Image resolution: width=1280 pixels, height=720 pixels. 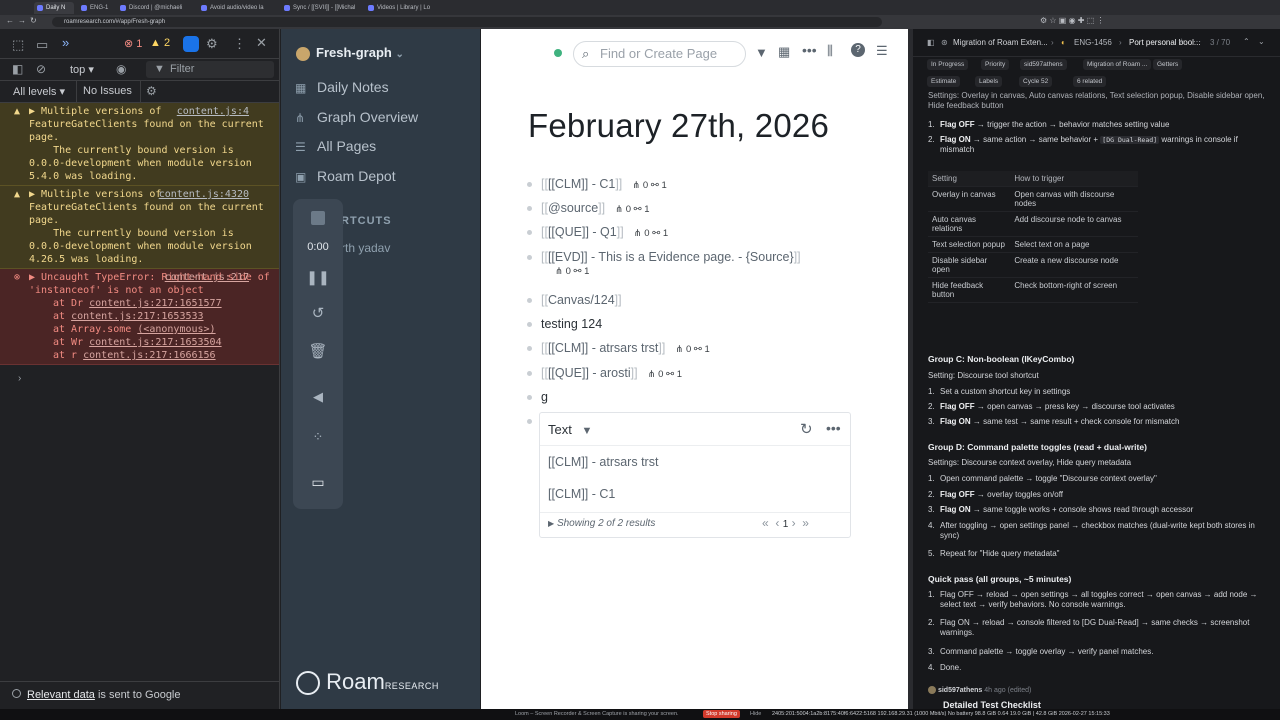 I want to click on source-link: content.js:4320, so click(x=204, y=194).